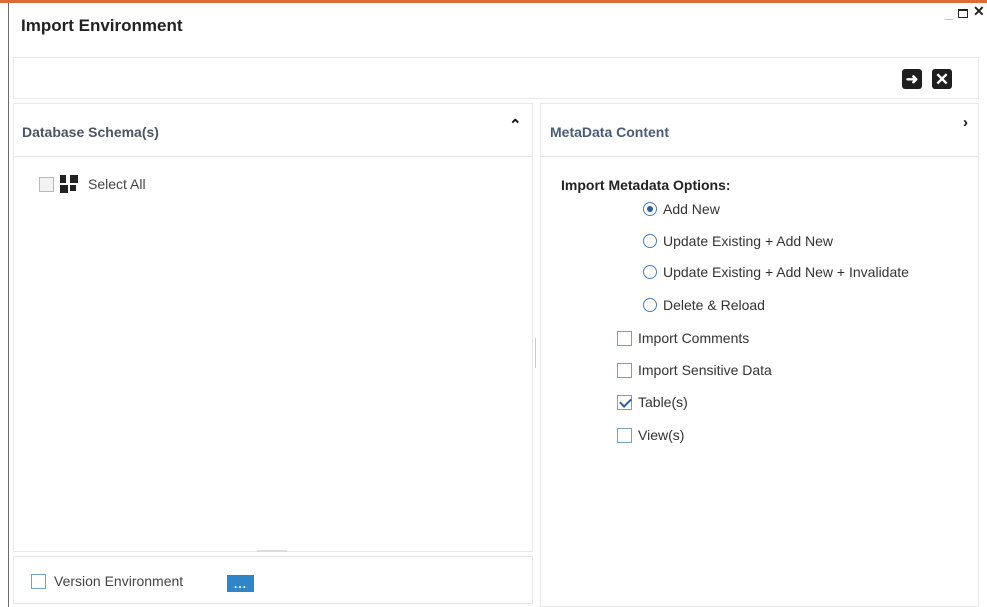  I want to click on radio-update-existing-invalidate: Update Existing + Add New + Invalidate, so click(776, 272).